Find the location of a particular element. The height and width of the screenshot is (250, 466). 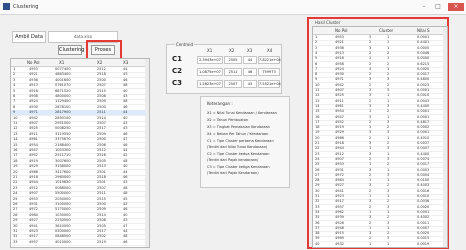

hasil-cell: 4957 is located at coordinates (339, 206).